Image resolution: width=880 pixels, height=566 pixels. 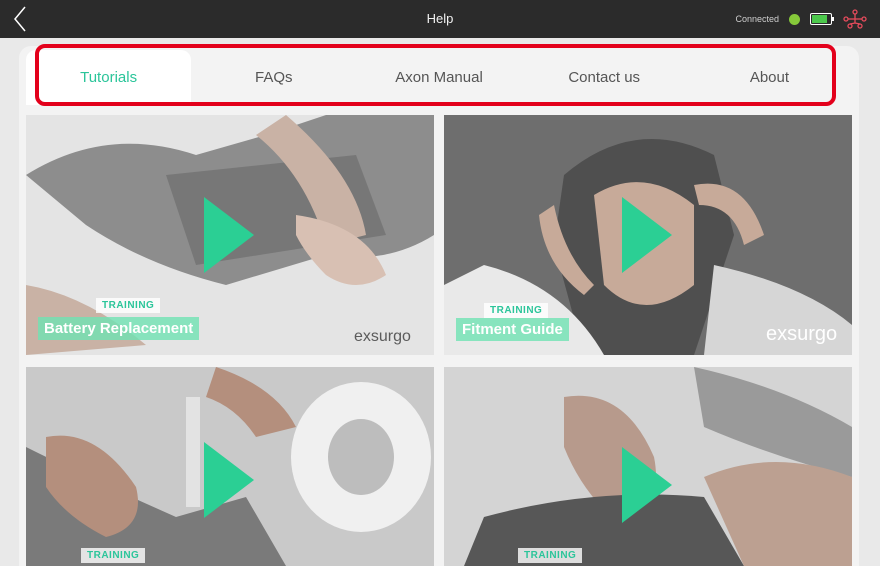 I want to click on status-area: Connected, so click(x=801, y=19).